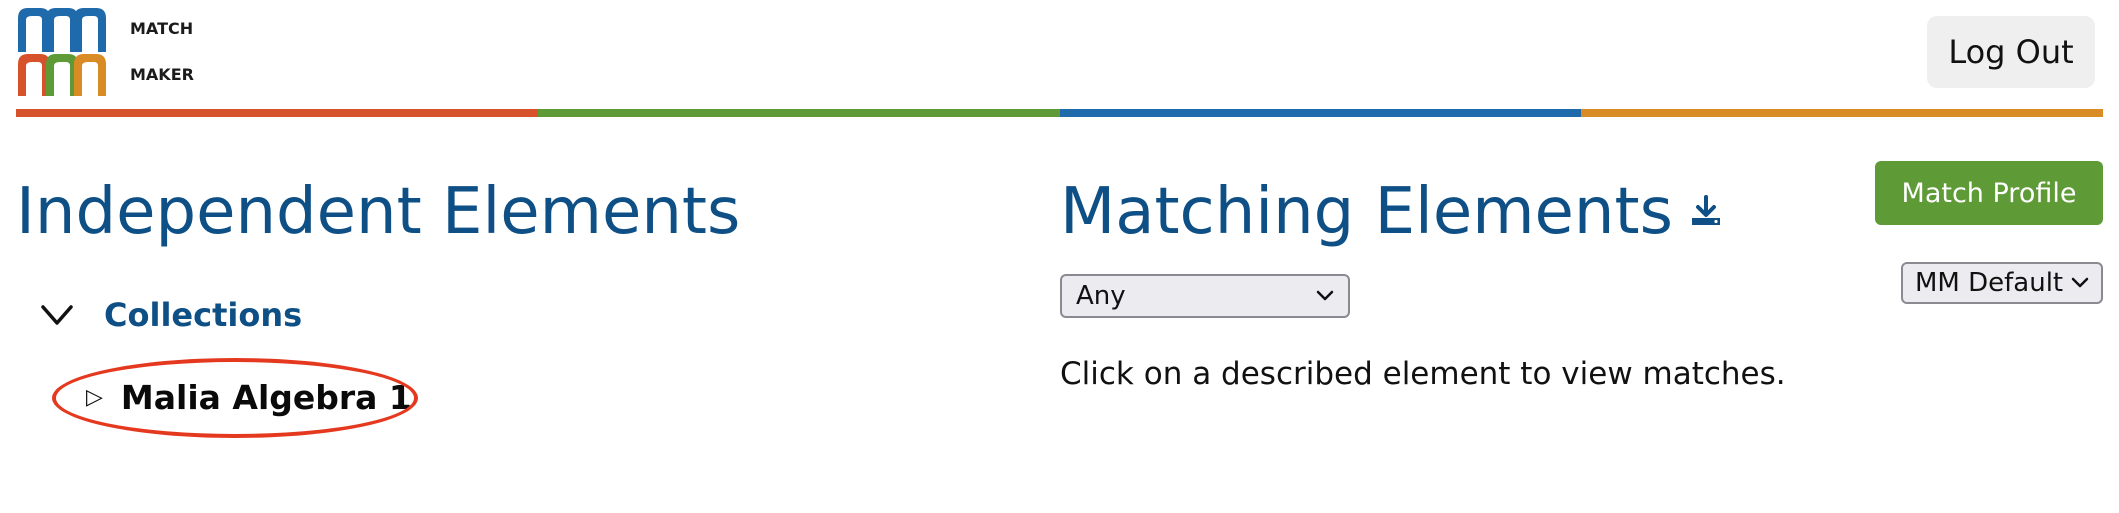 This screenshot has width=2119, height=513. Describe the element at coordinates (1989, 193) in the screenshot. I see `match-profile-button: Match Profile` at that location.